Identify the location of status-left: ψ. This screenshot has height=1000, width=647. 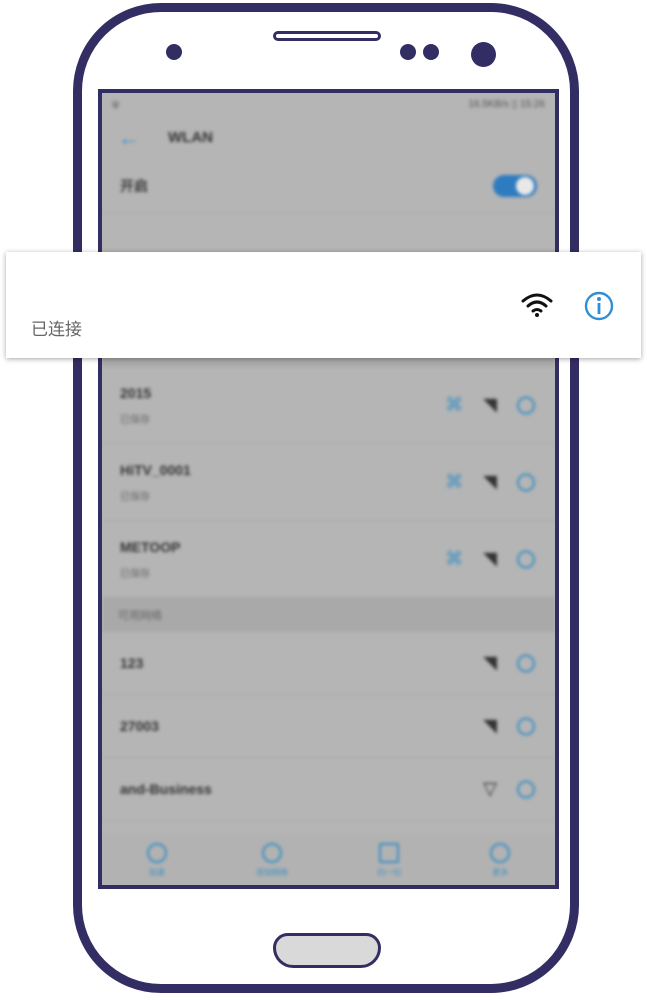
(116, 104).